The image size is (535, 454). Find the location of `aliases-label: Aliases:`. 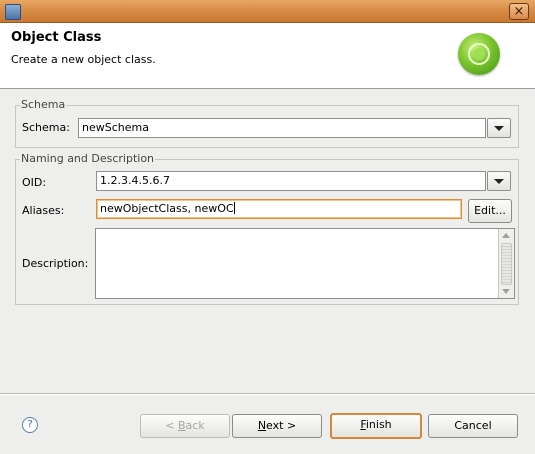

aliases-label: Aliases: is located at coordinates (43, 210).